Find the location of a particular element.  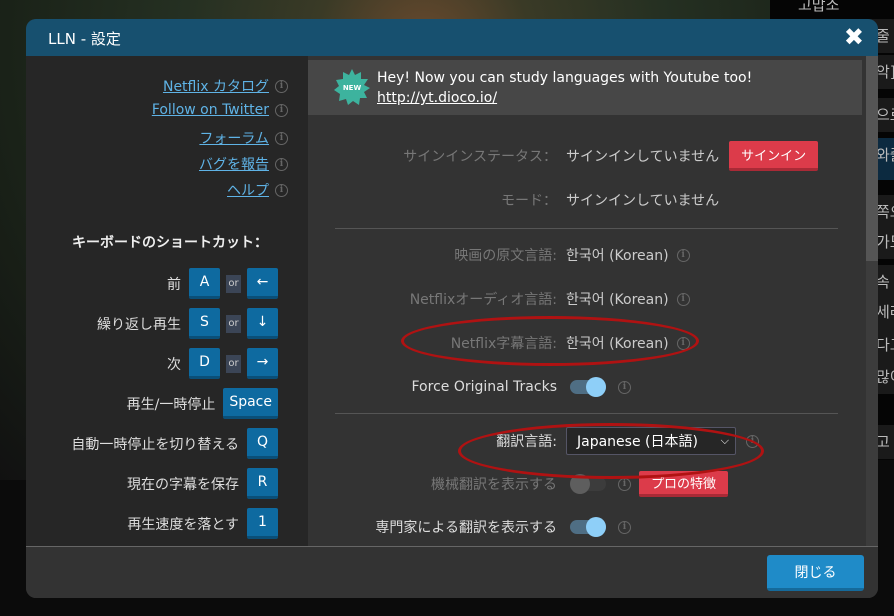

link-report-bug: バグを報告 is located at coordinates (234, 164).